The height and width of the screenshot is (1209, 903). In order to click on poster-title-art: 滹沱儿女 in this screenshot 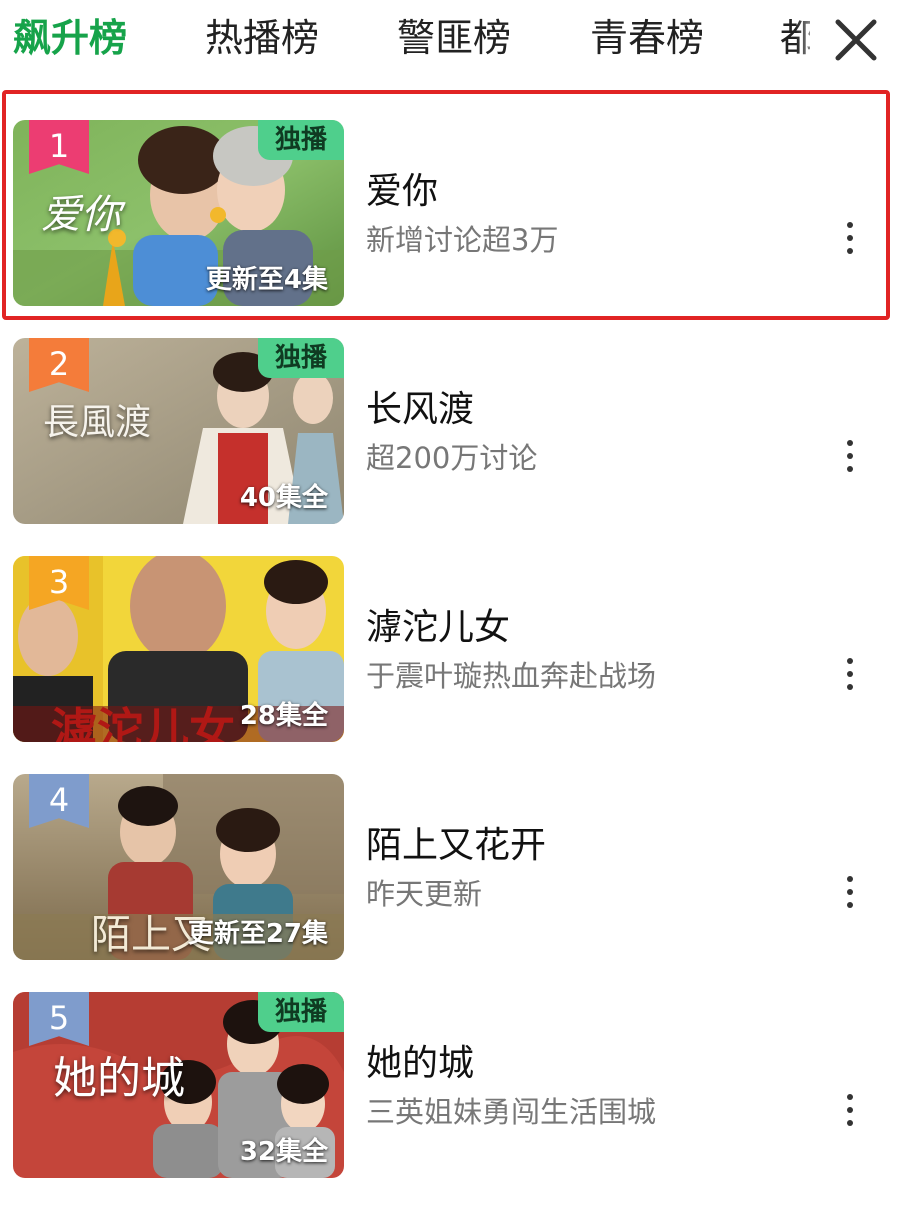, I will do `click(143, 722)`.